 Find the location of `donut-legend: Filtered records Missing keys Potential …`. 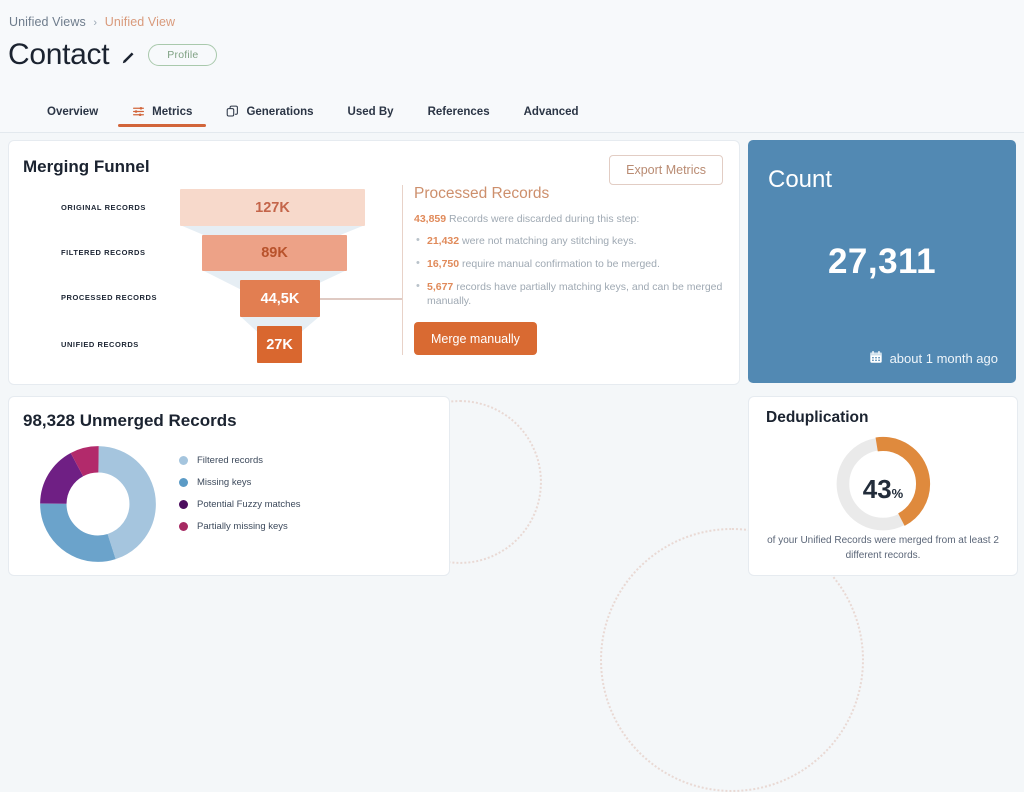

donut-legend: Filtered records Missing keys Potential … is located at coordinates (240, 493).